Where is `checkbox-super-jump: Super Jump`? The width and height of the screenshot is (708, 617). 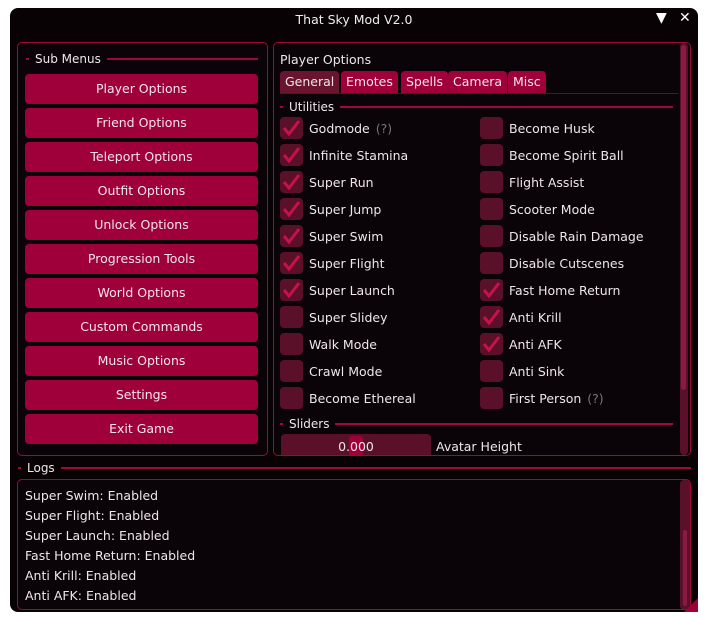
checkbox-super-jump: Super Jump is located at coordinates (330, 209).